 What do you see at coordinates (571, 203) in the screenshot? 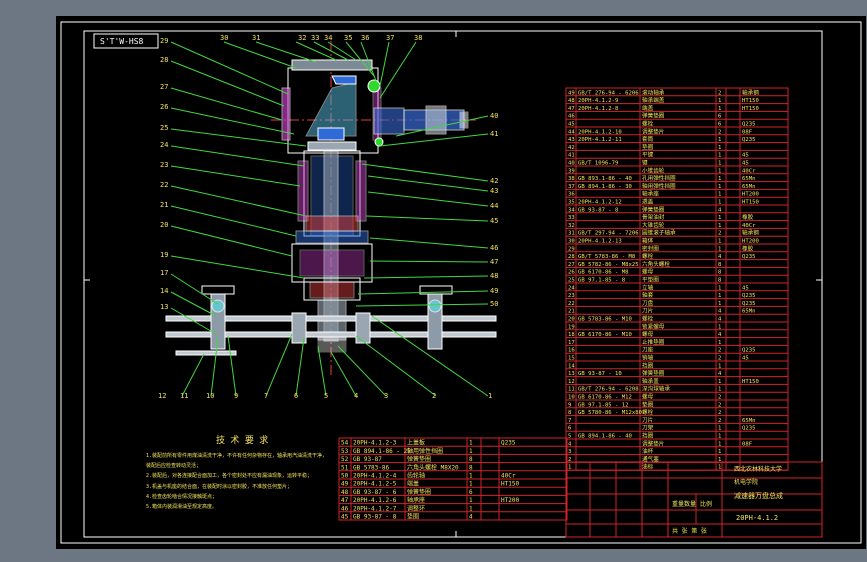
I see `table-cell: 35` at bounding box center [571, 203].